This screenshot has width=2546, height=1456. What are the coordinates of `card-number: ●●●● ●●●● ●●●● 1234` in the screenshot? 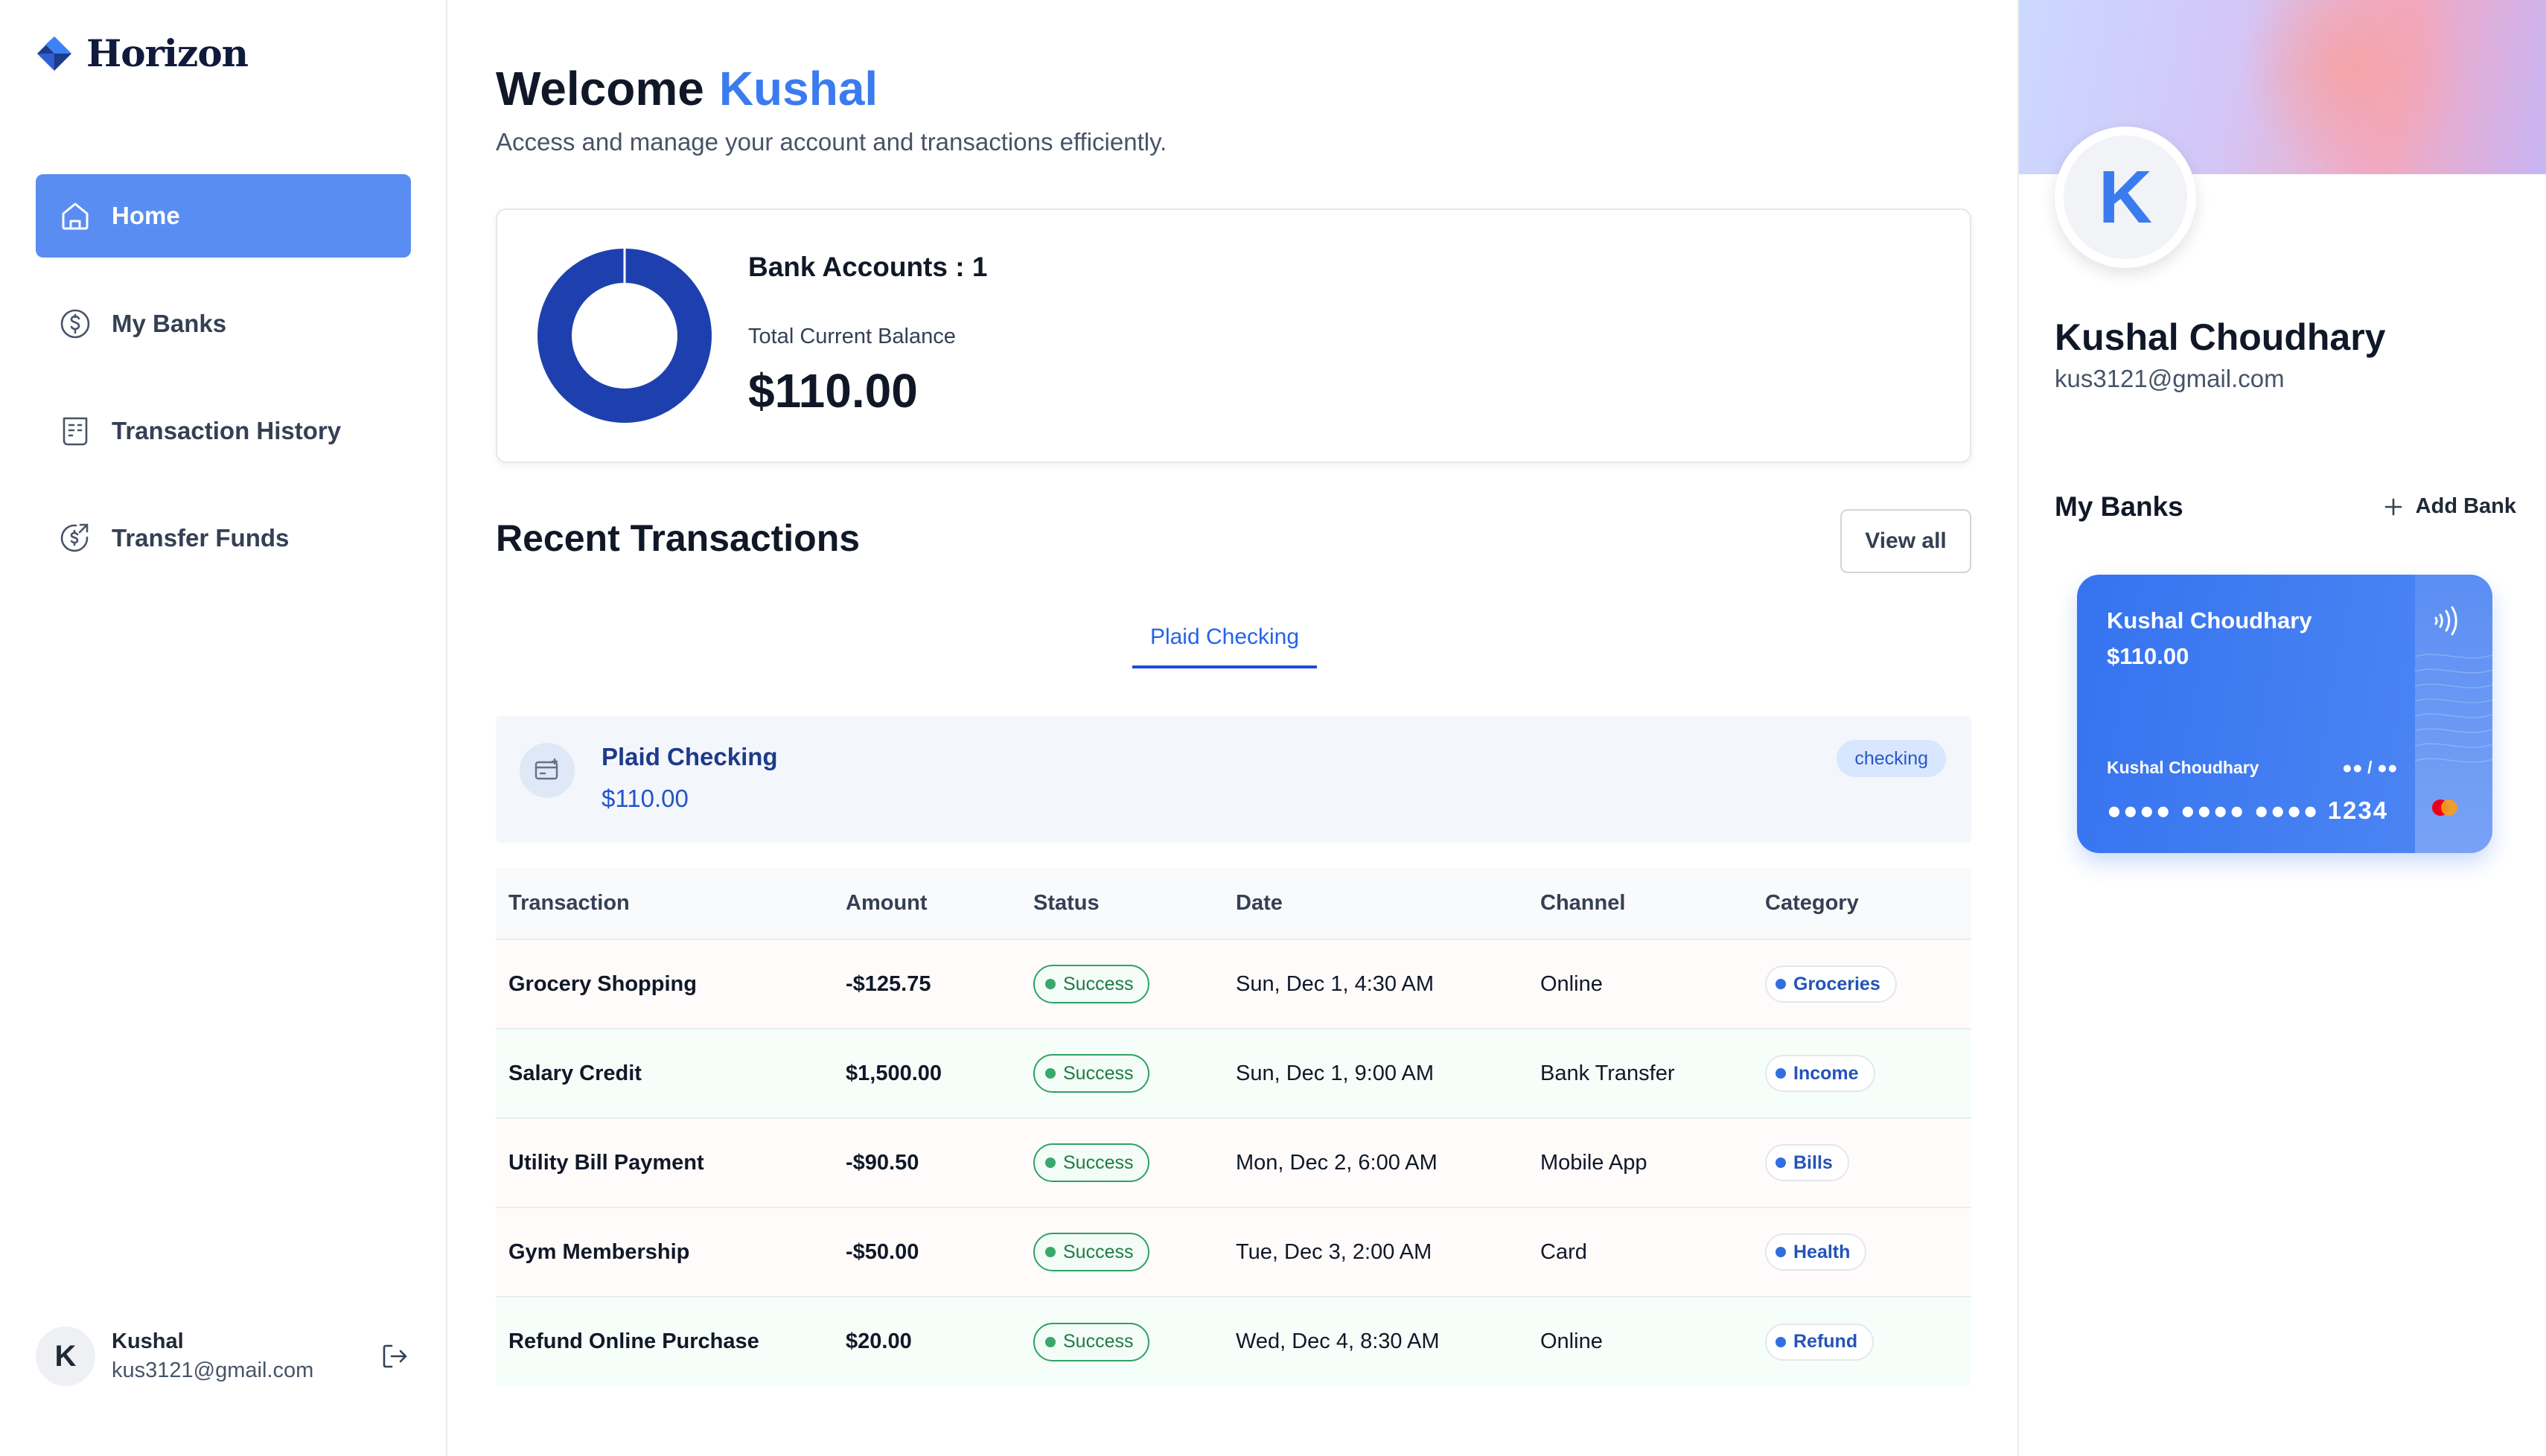 It's located at (2248, 810).